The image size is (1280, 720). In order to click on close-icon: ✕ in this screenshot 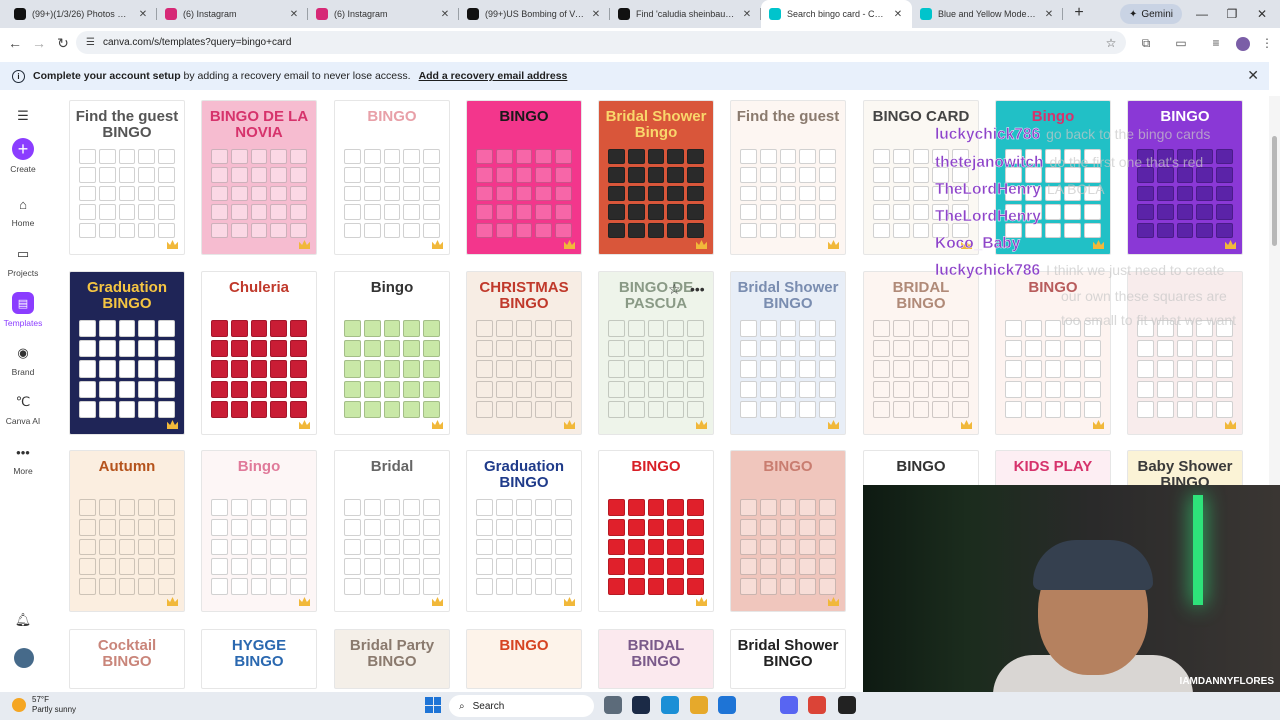, I will do `click(1253, 75)`.